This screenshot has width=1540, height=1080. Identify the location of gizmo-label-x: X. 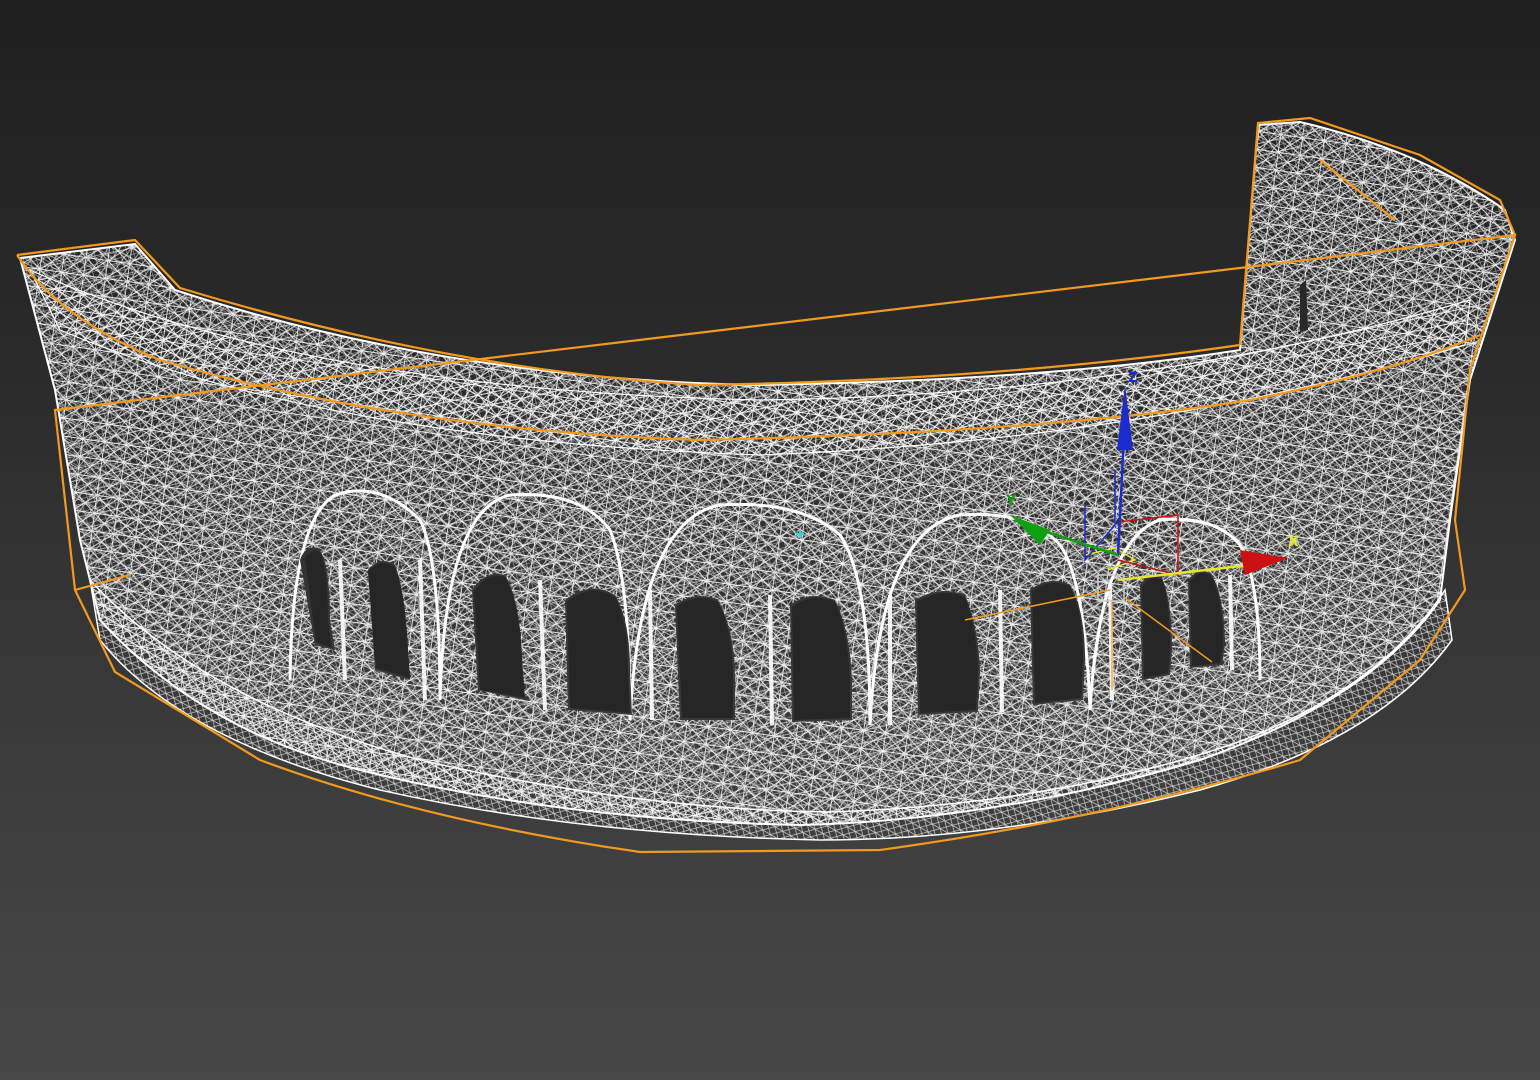
(1293, 542).